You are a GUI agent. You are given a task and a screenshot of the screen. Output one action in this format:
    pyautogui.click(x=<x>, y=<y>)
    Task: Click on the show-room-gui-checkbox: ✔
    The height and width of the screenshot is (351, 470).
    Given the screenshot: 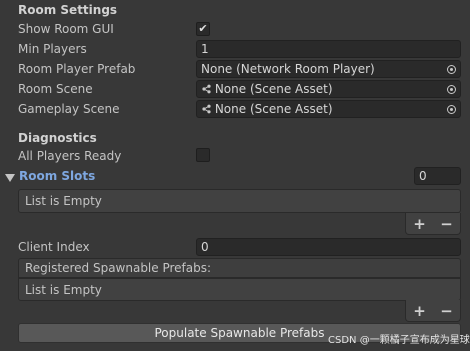 What is the action you would take?
    pyautogui.click(x=203, y=29)
    